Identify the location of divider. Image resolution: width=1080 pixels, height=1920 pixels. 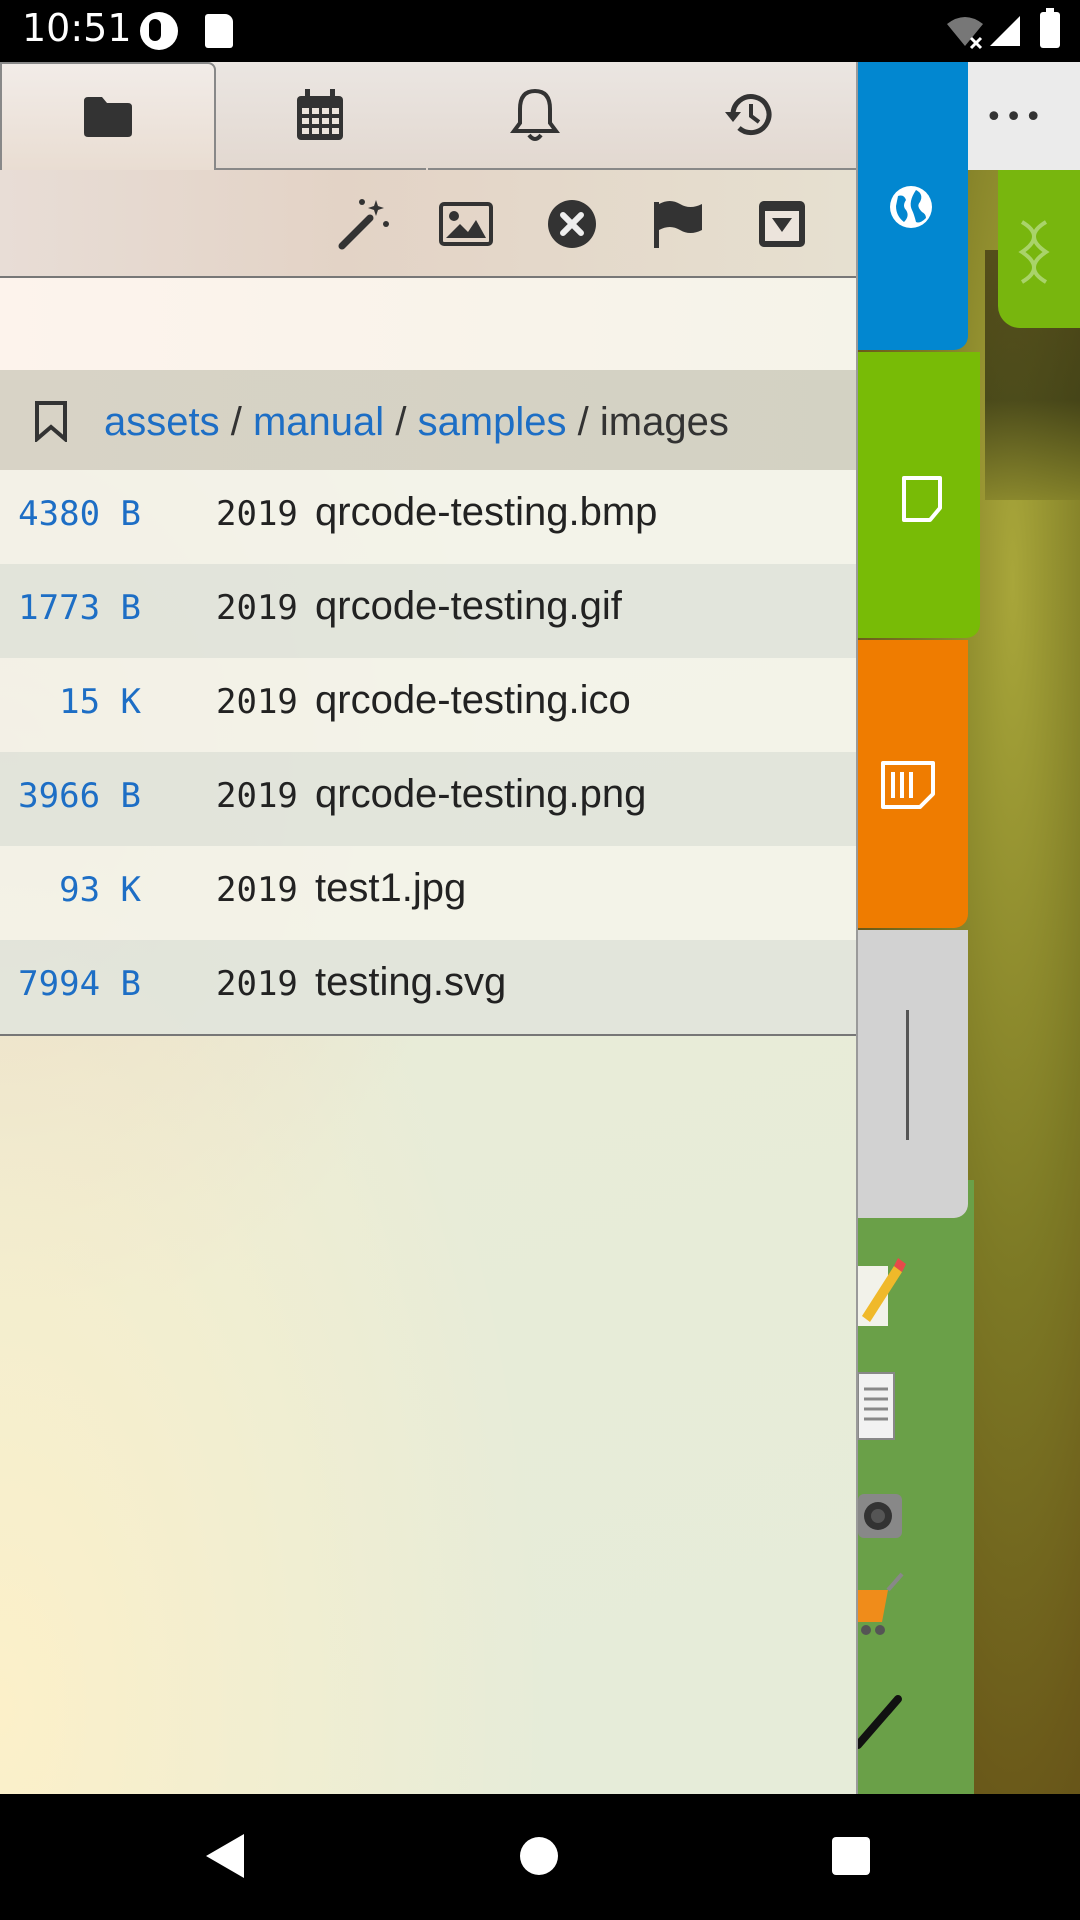
(428, 1035).